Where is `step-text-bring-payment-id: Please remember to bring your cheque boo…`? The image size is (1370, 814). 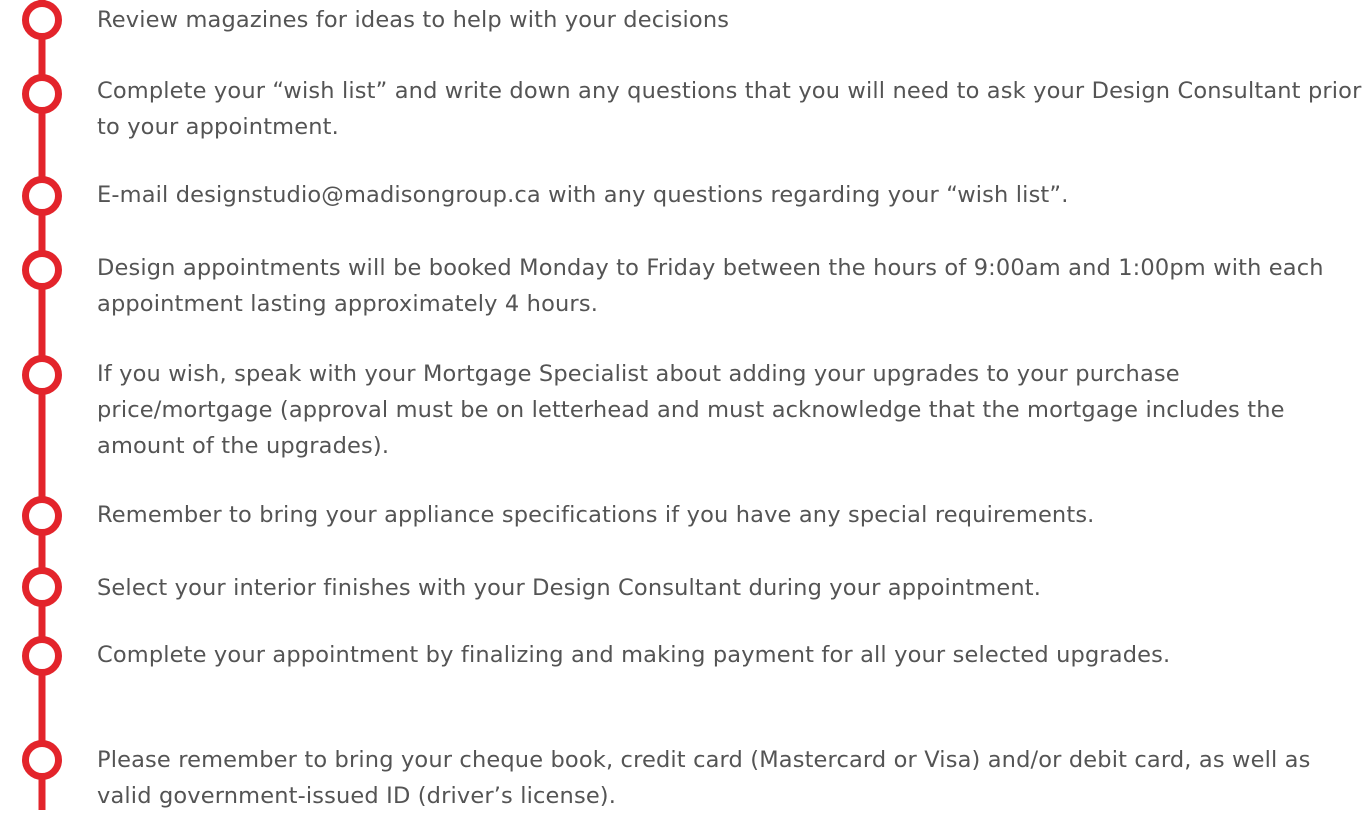 step-text-bring-payment-id: Please remember to bring your cheque boo… is located at coordinates (704, 778).